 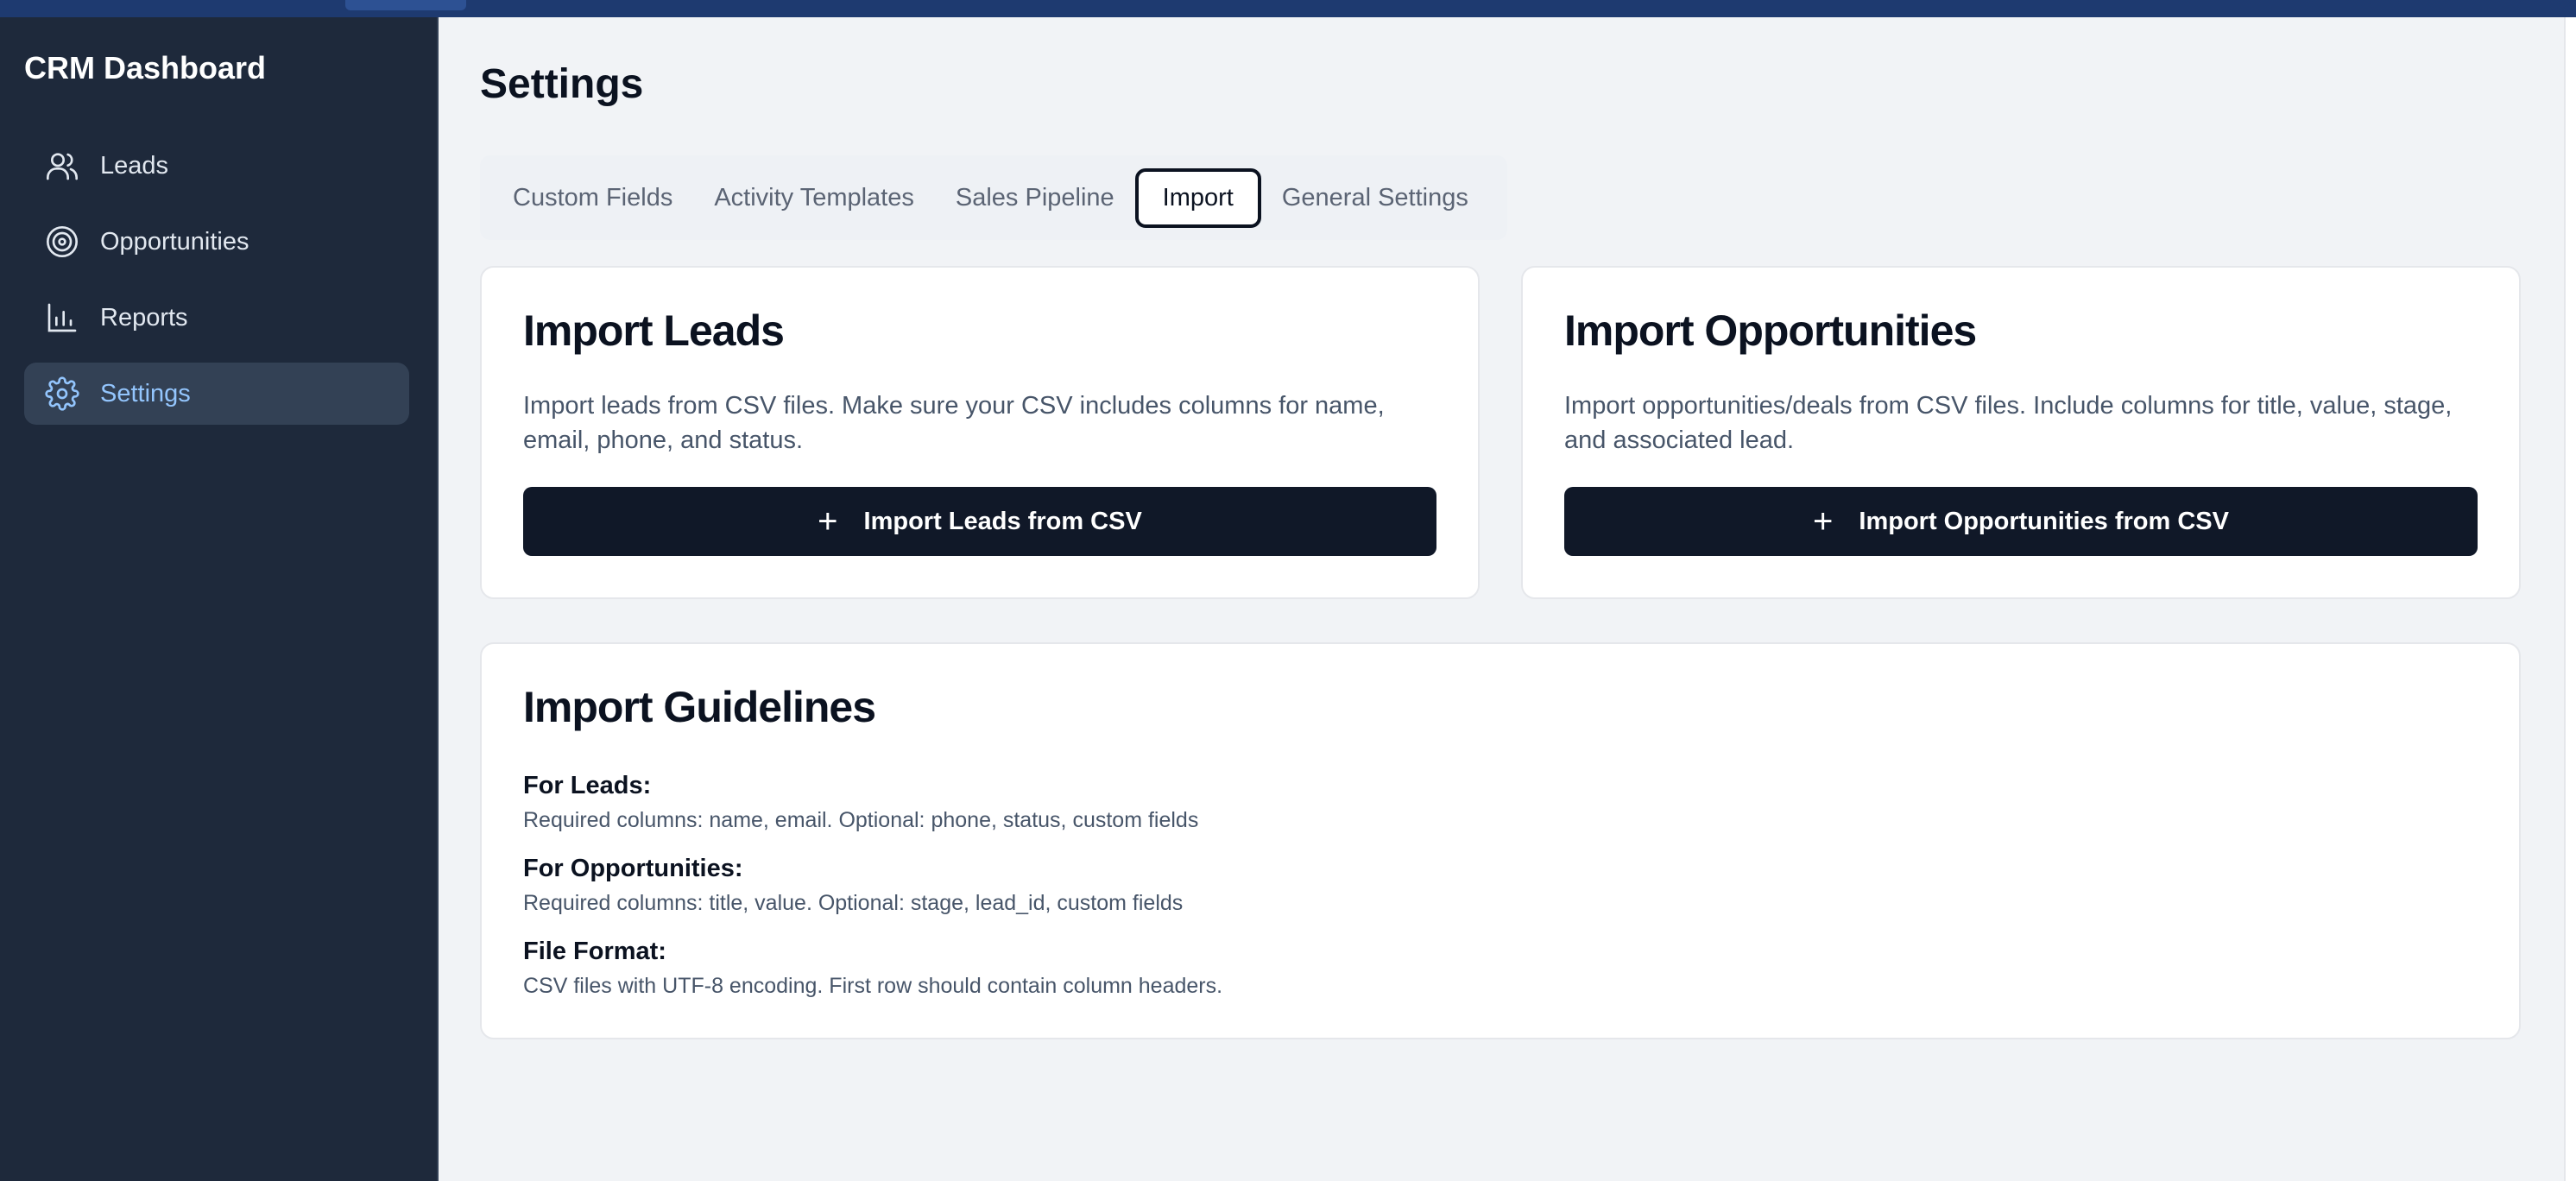 I want to click on sidebar-item-label: Opportunities, so click(x=174, y=241).